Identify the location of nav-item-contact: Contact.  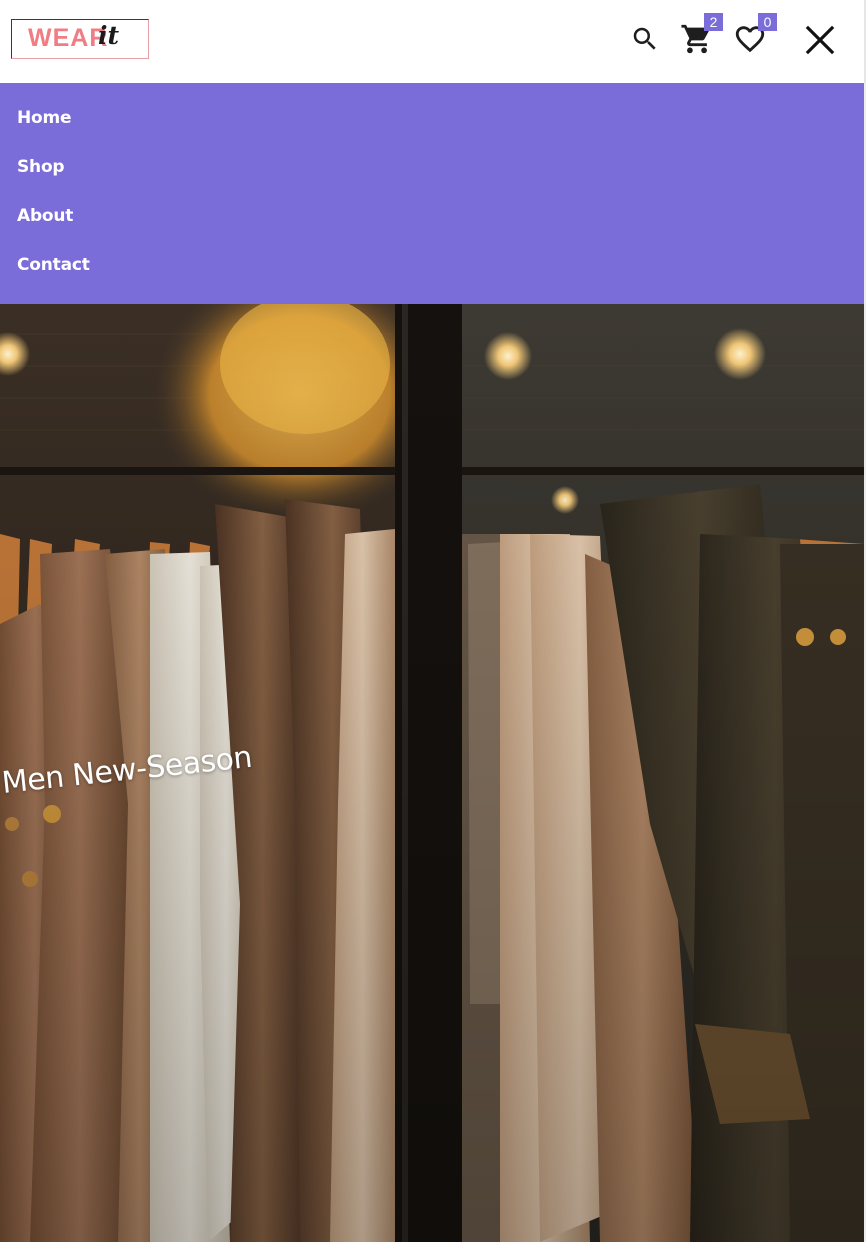
(53, 265).